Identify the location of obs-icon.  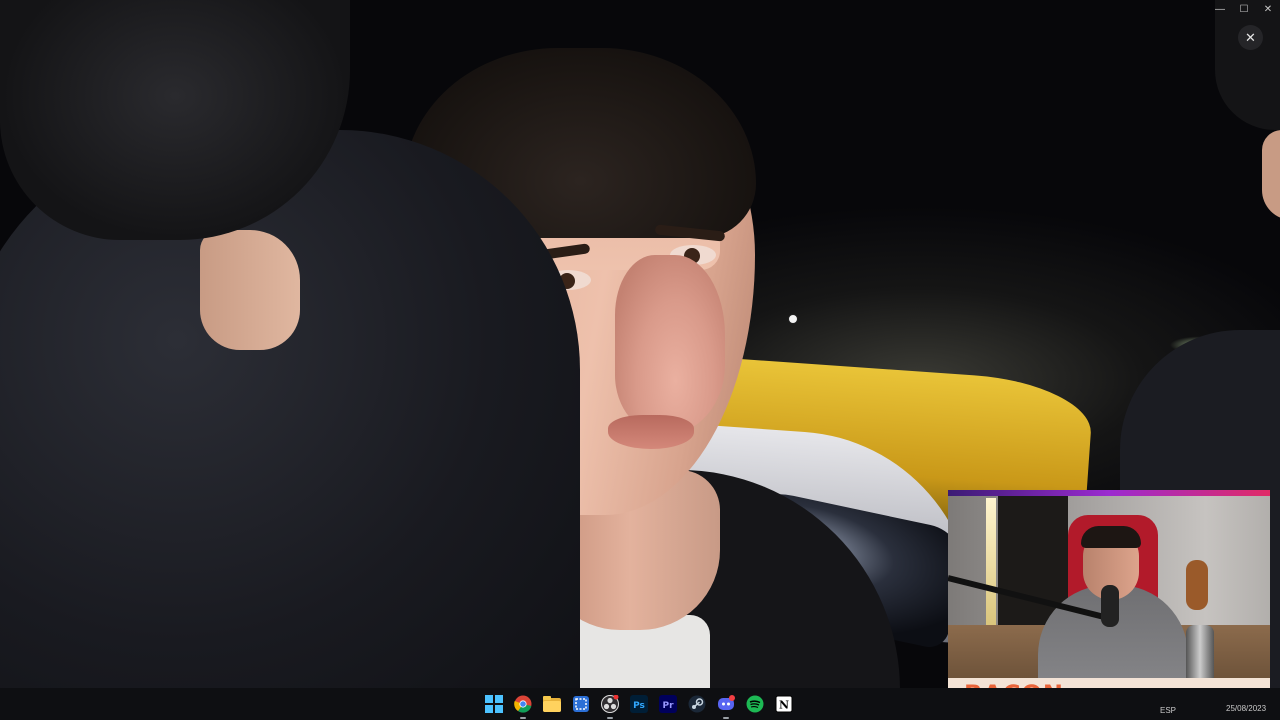
(610, 705).